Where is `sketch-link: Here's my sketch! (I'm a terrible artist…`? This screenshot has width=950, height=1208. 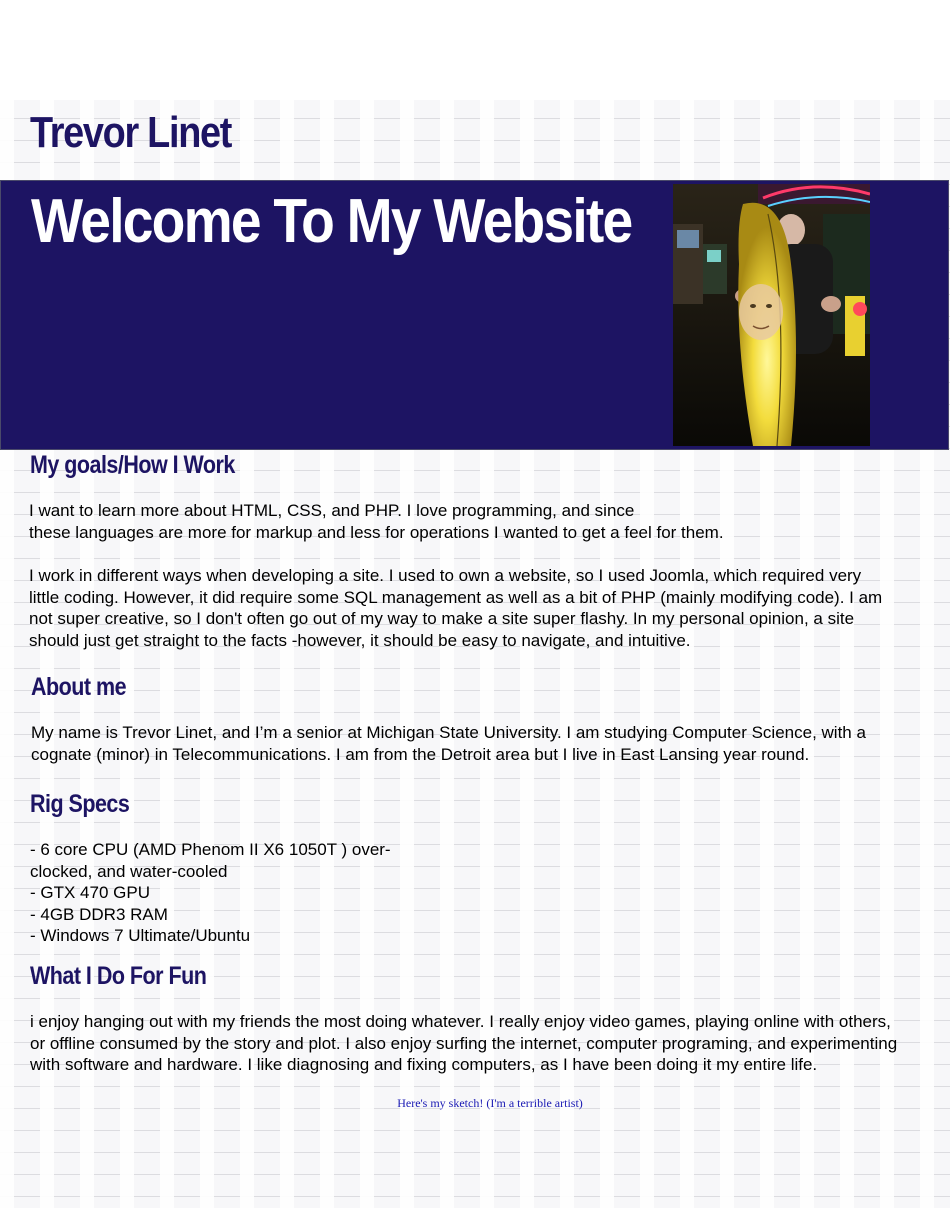
sketch-link: Here's my sketch! (I'm a terrible artist… is located at coordinates (475, 1103).